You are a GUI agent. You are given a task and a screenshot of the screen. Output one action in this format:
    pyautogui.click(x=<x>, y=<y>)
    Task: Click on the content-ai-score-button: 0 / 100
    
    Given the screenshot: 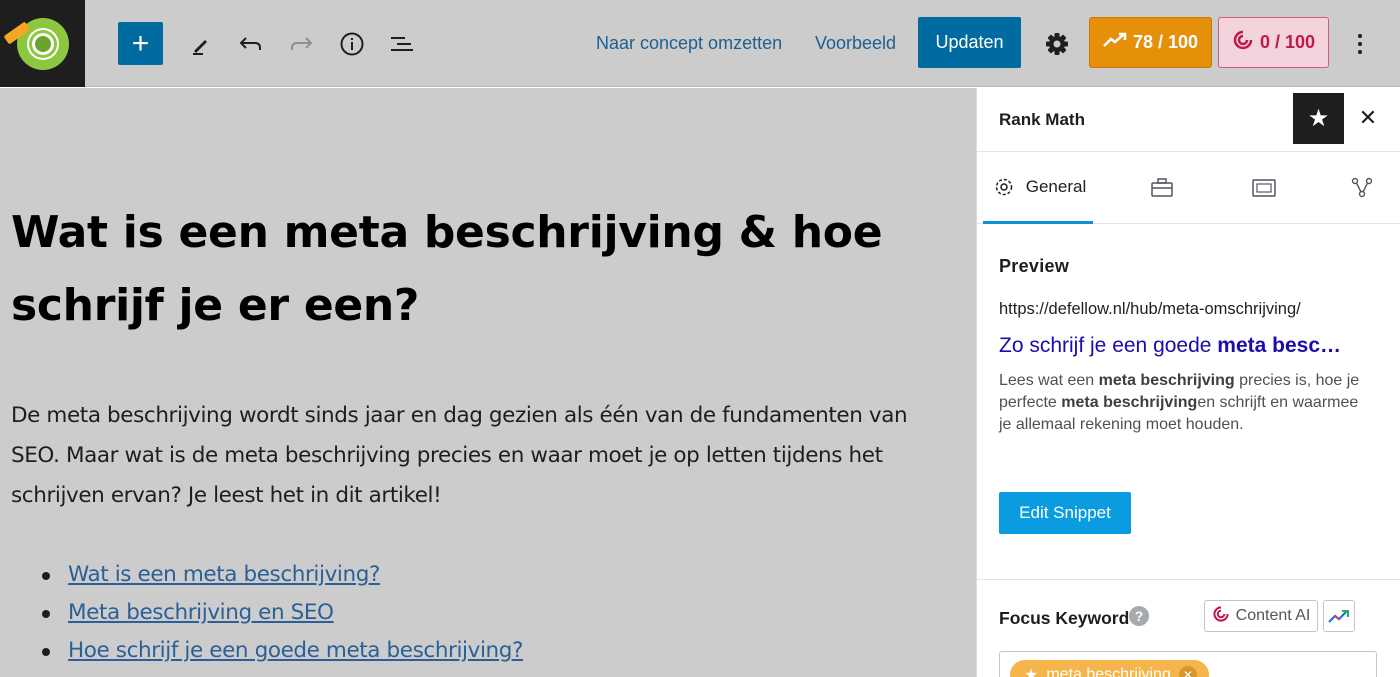 What is the action you would take?
    pyautogui.click(x=1273, y=42)
    